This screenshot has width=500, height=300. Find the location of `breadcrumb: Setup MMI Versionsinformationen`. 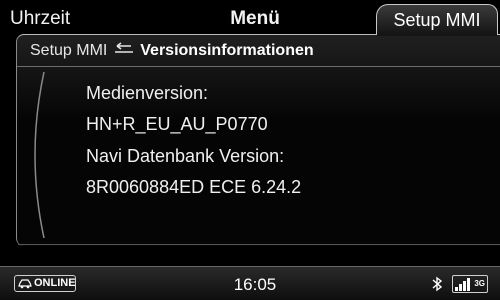

breadcrumb: Setup MMI Versionsinformationen is located at coordinates (172, 51).